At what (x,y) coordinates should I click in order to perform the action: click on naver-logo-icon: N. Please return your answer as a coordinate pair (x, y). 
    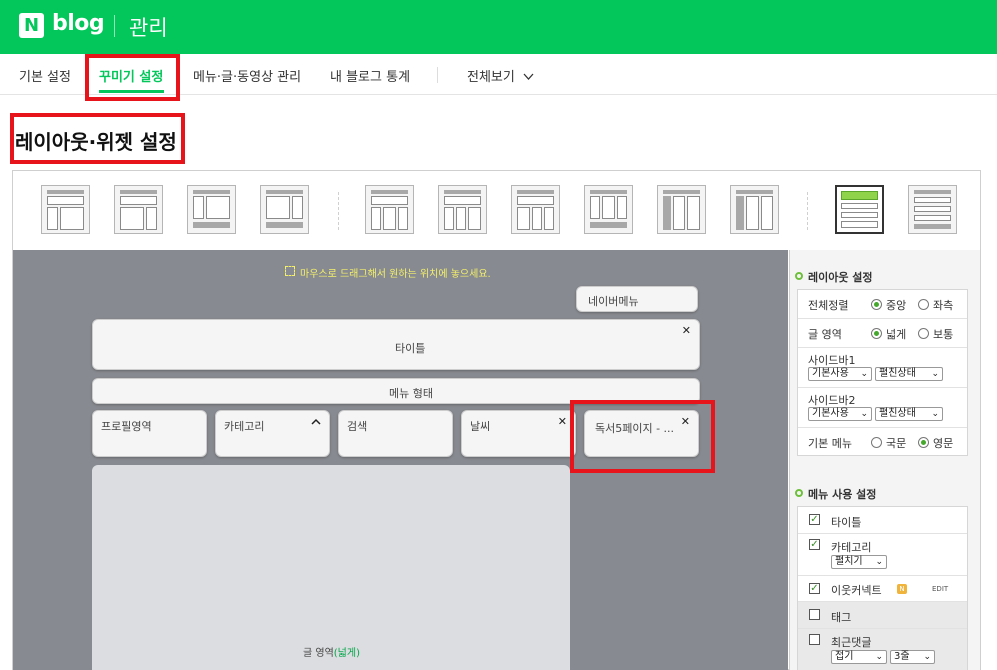
    Looking at the image, I should click on (31, 25).